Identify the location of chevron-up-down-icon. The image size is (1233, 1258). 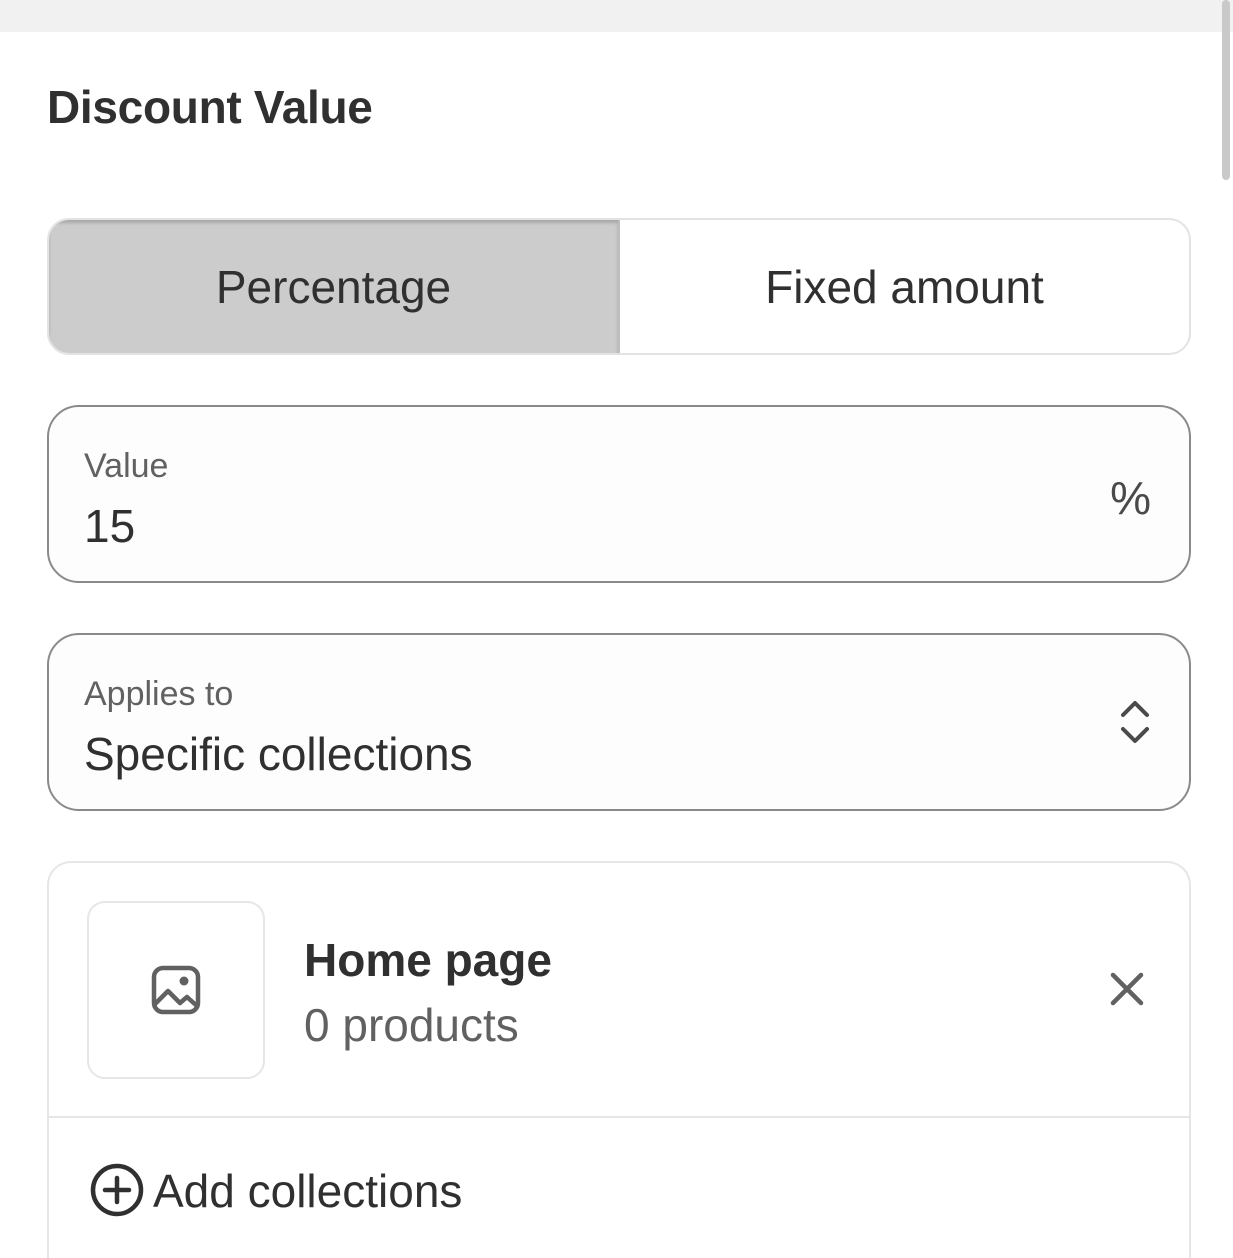
(1135, 722).